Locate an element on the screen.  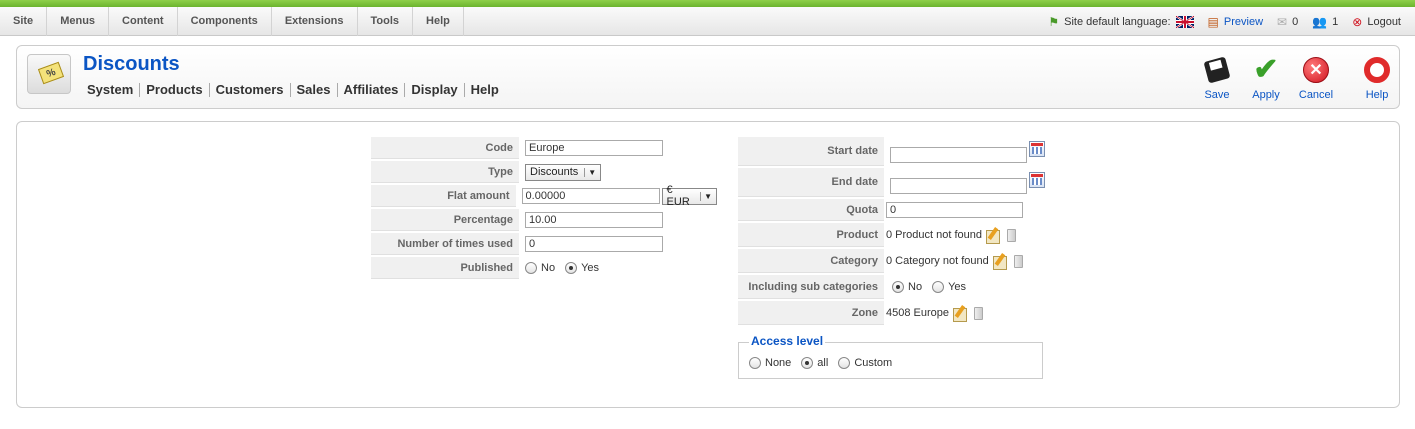
access-level-options: None all Custom is located at coordinates (825, 363).